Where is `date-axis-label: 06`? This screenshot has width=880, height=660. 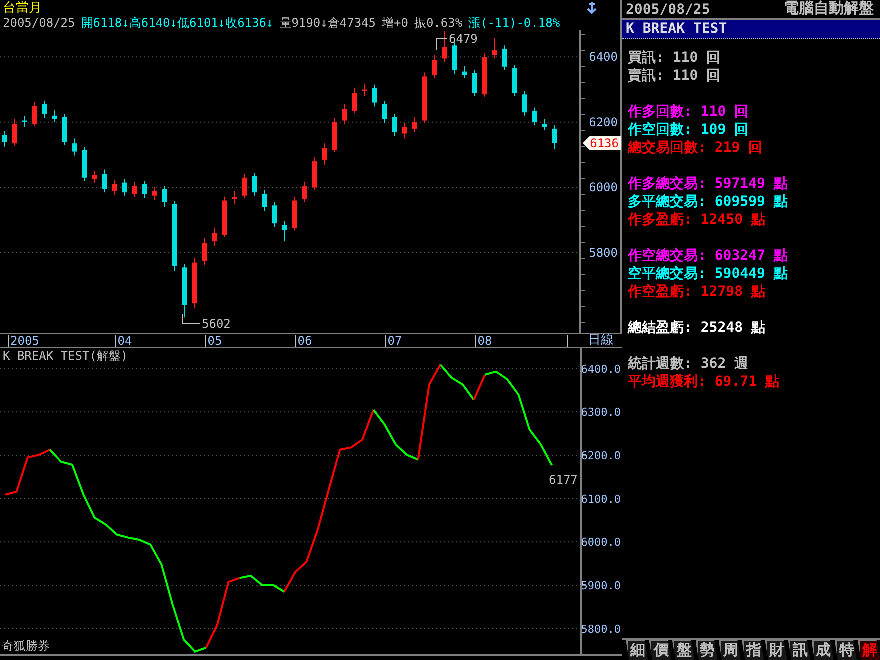 date-axis-label: 06 is located at coordinates (305, 341).